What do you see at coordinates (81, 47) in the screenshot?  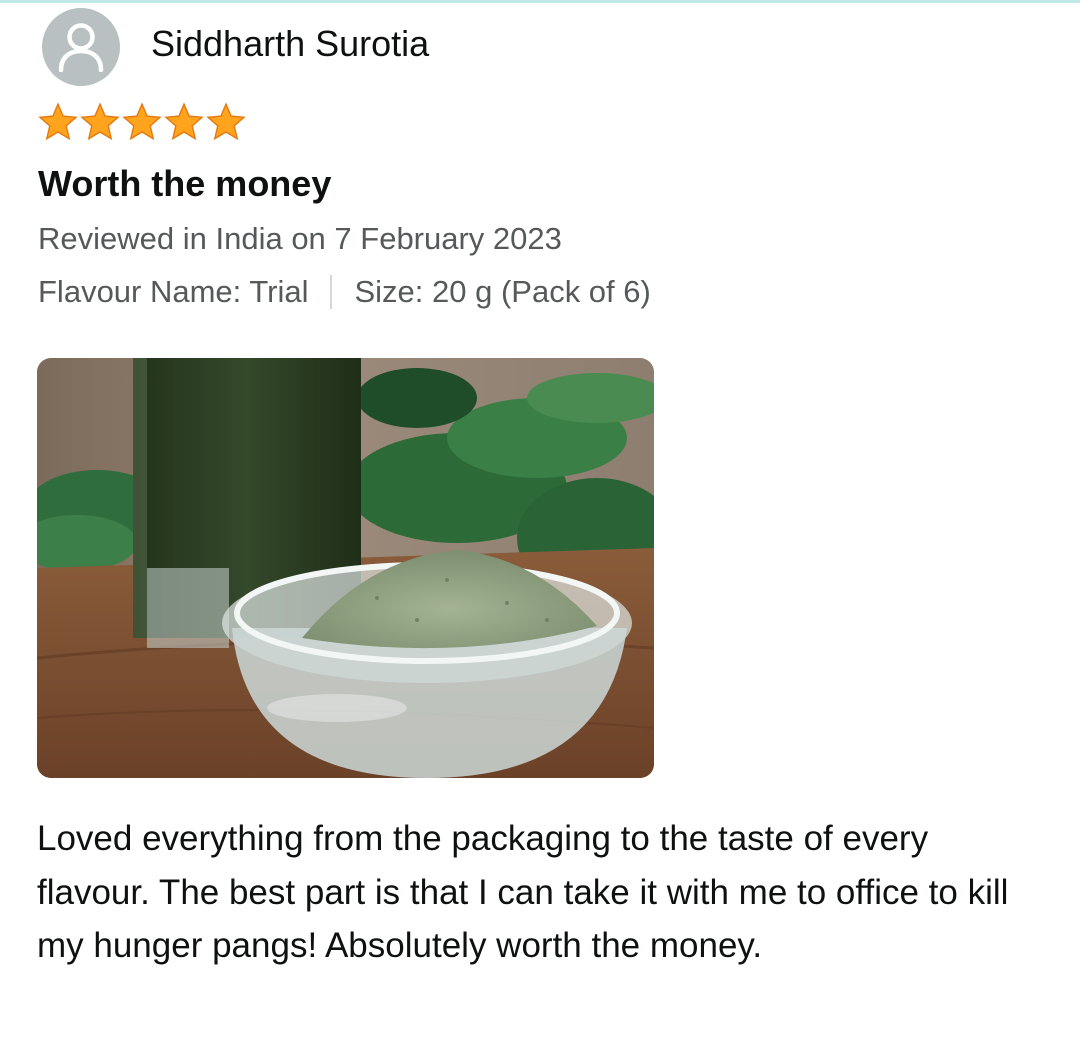 I see `default-user-icon` at bounding box center [81, 47].